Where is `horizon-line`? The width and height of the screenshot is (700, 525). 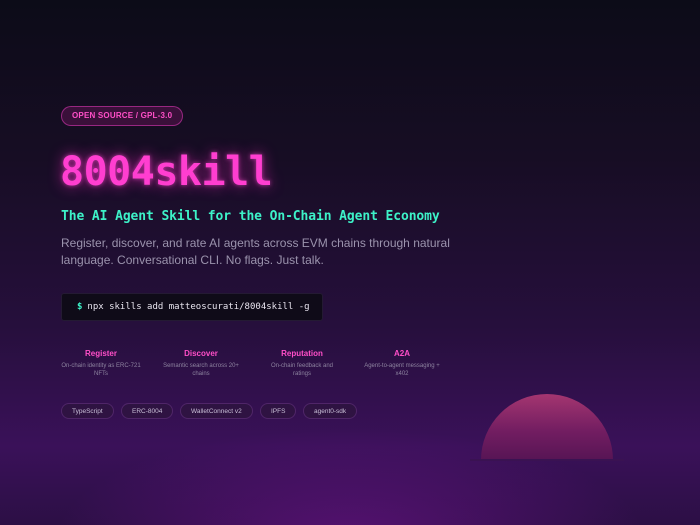 horizon-line is located at coordinates (547, 460).